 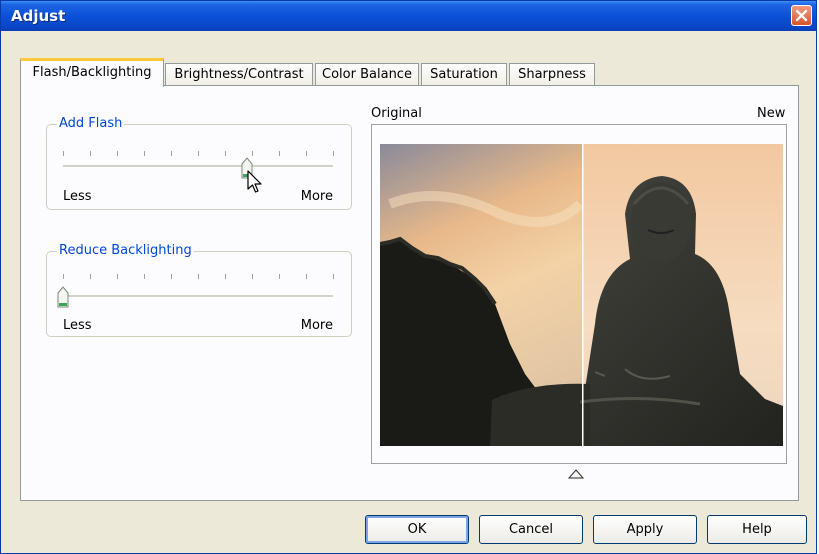 What do you see at coordinates (757, 529) in the screenshot?
I see `help-button: Help` at bounding box center [757, 529].